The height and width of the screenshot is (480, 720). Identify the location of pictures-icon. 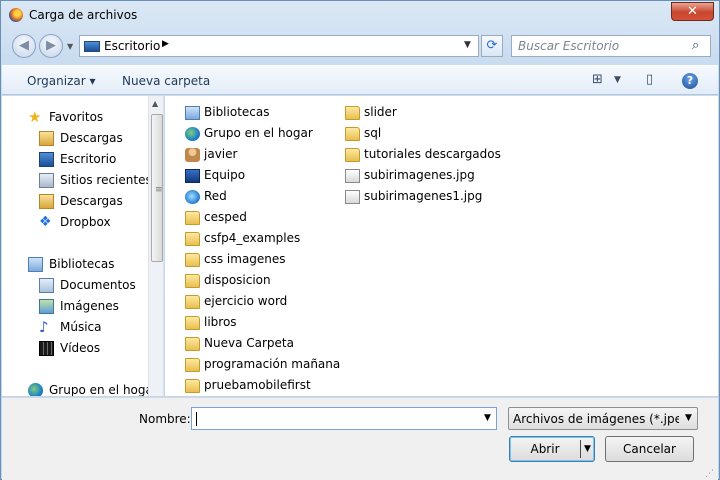
(46, 306).